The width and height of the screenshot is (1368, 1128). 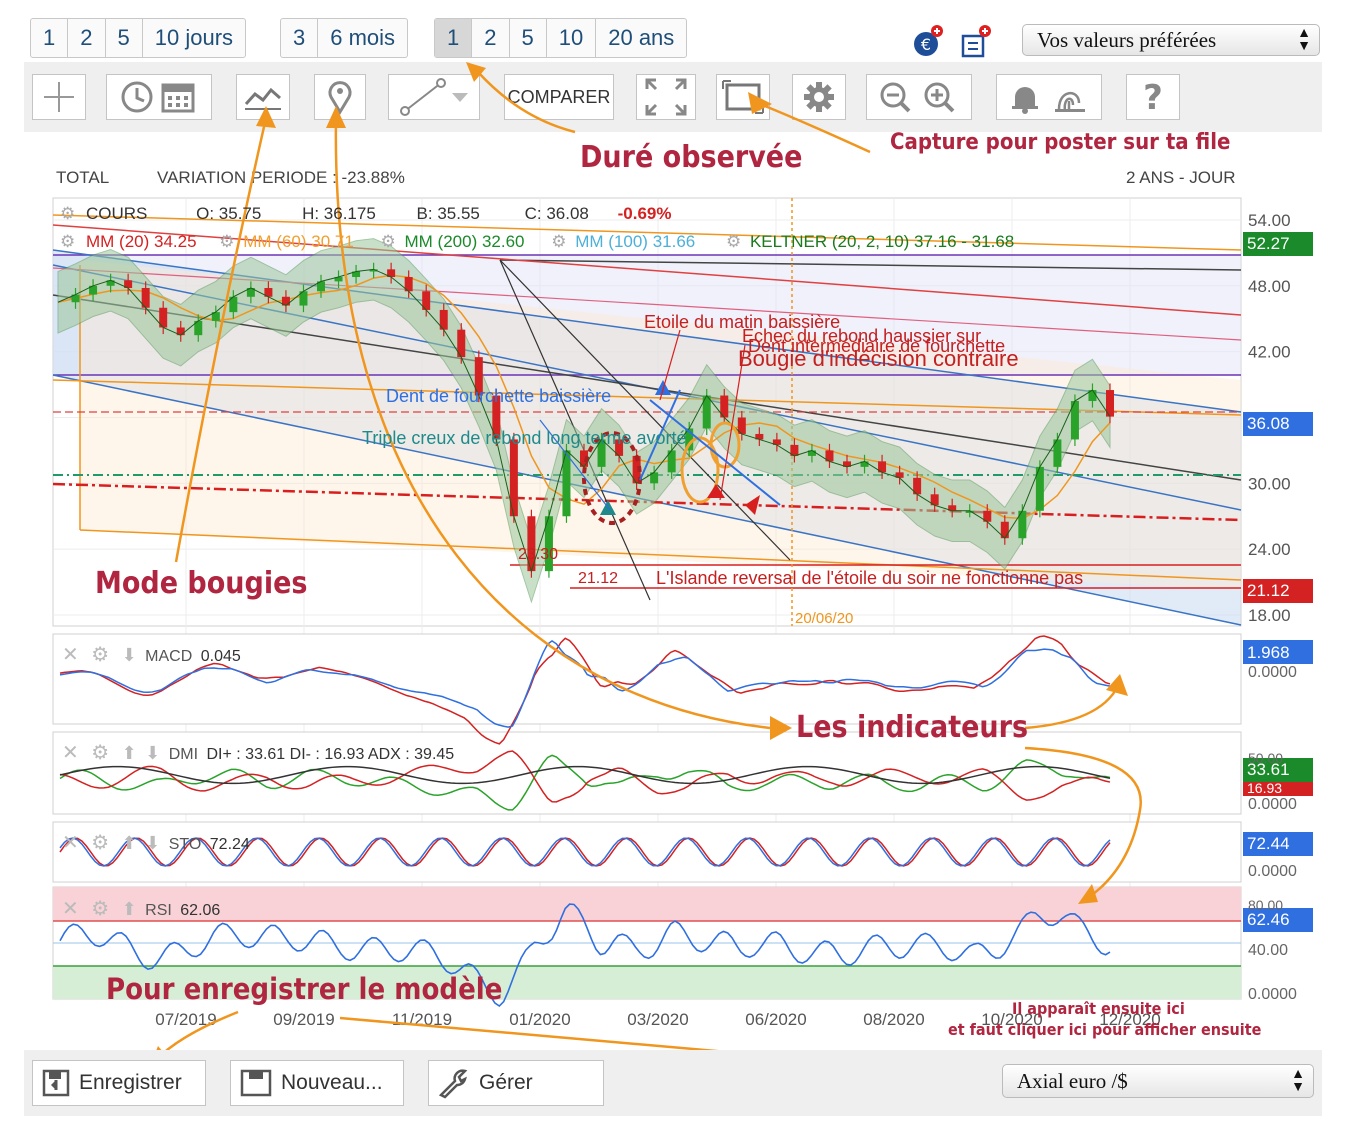 What do you see at coordinates (453, 1084) in the screenshot?
I see `wrench-icon` at bounding box center [453, 1084].